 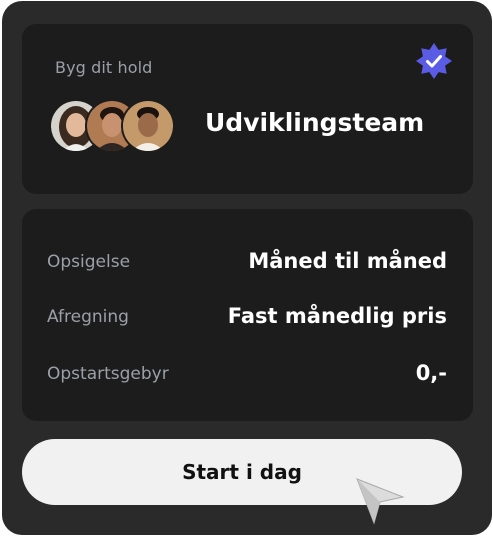 What do you see at coordinates (148, 126) in the screenshot?
I see `avatar` at bounding box center [148, 126].